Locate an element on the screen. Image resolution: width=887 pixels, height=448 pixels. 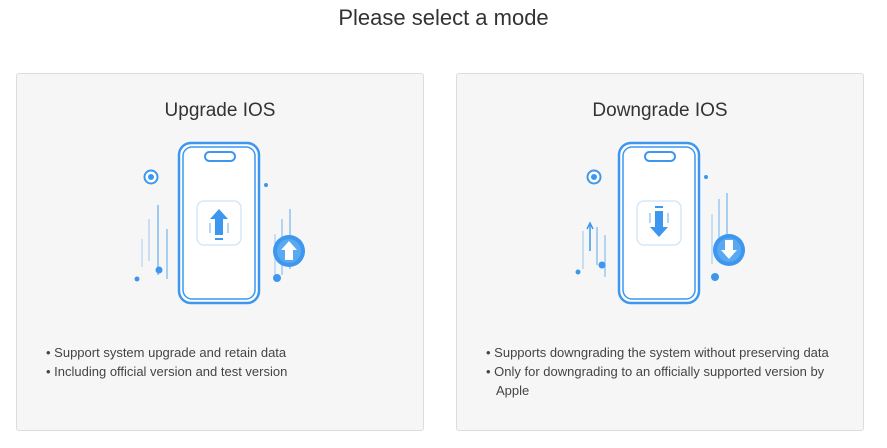
page-title: Please select a mode is located at coordinates (443, 17).